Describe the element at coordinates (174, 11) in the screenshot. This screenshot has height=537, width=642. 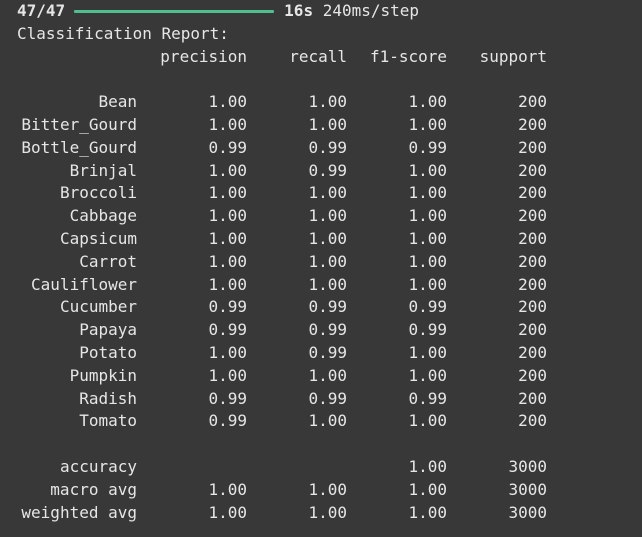
I see `progress-bar` at that location.